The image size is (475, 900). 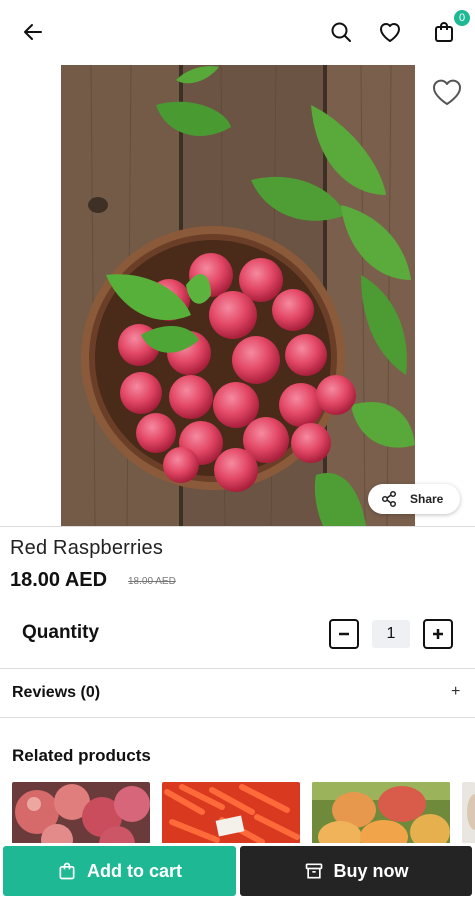 I want to click on buy-now-label: Buy now, so click(x=371, y=870).